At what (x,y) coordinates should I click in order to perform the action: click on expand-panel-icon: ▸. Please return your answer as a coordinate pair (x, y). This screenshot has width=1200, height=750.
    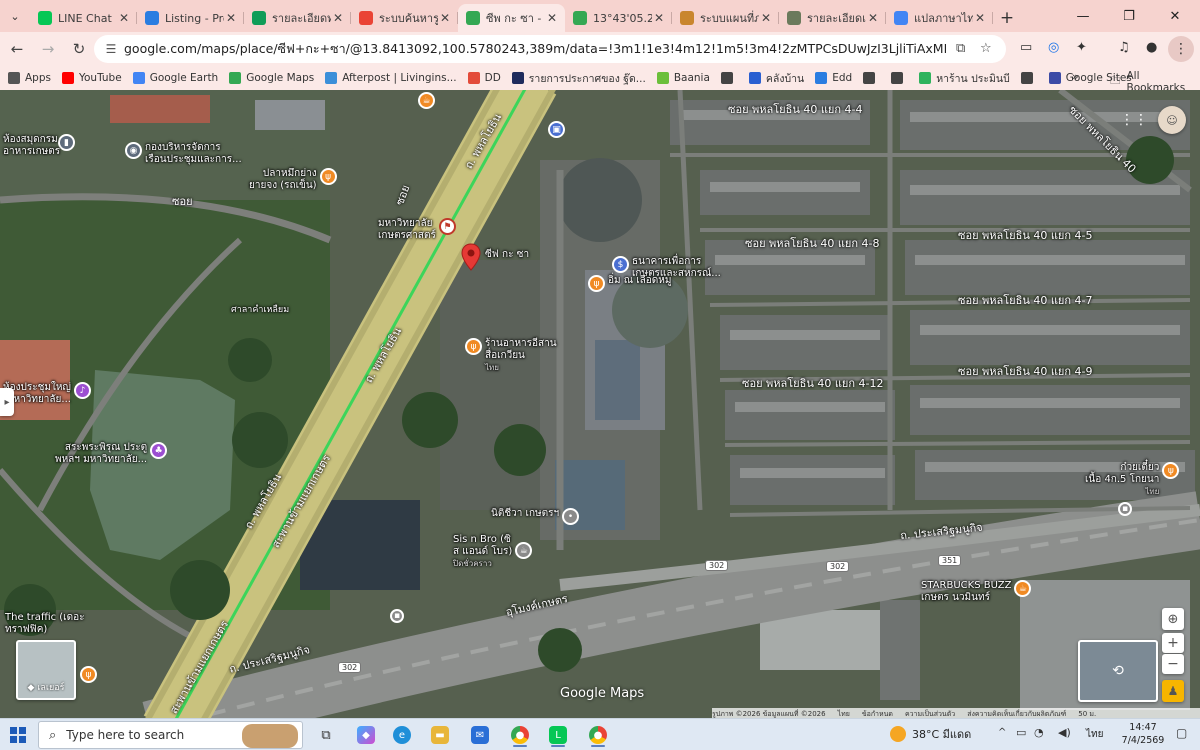
    Looking at the image, I should click on (7, 402).